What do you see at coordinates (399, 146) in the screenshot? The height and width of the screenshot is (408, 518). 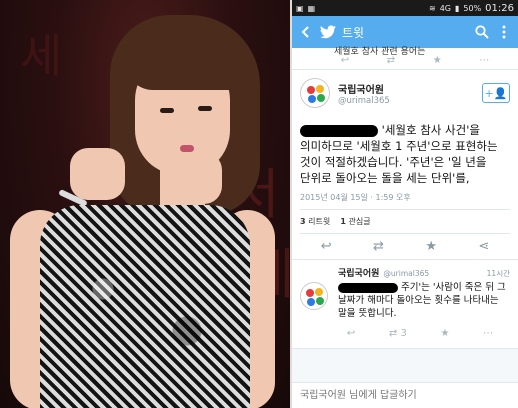 I see `tweet-line: 의미하므로 '세월호 1 주년'으로 표현하는` at bounding box center [399, 146].